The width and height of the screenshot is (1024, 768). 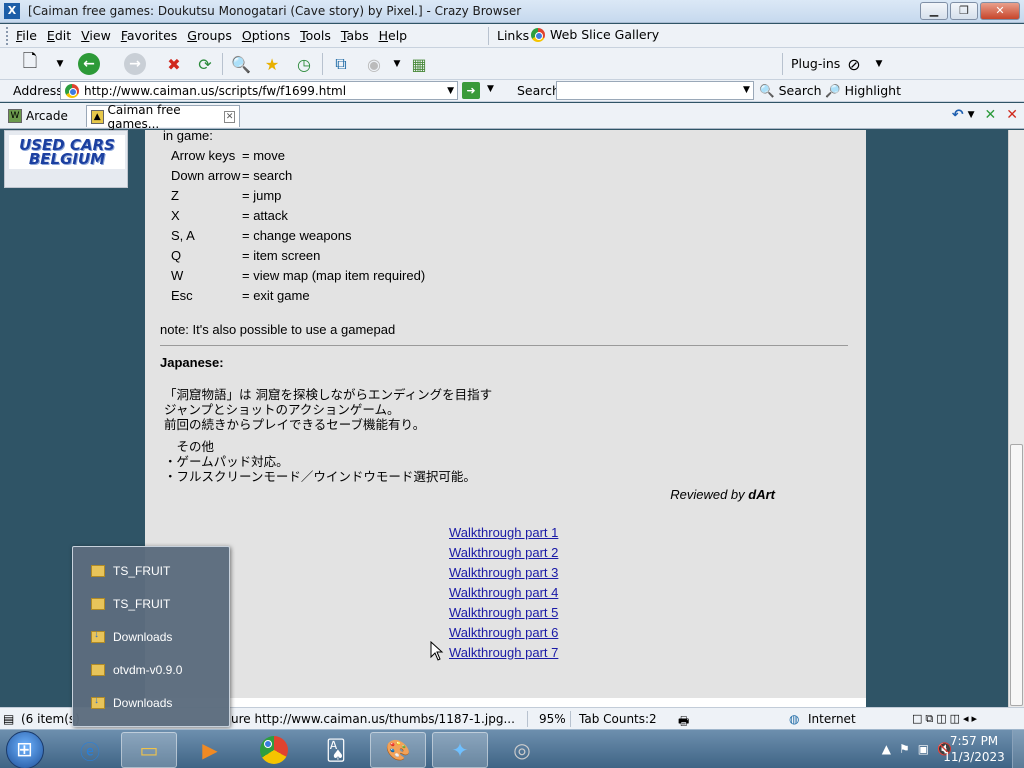 What do you see at coordinates (262, 195) in the screenshot?
I see `control-action: = jump` at bounding box center [262, 195].